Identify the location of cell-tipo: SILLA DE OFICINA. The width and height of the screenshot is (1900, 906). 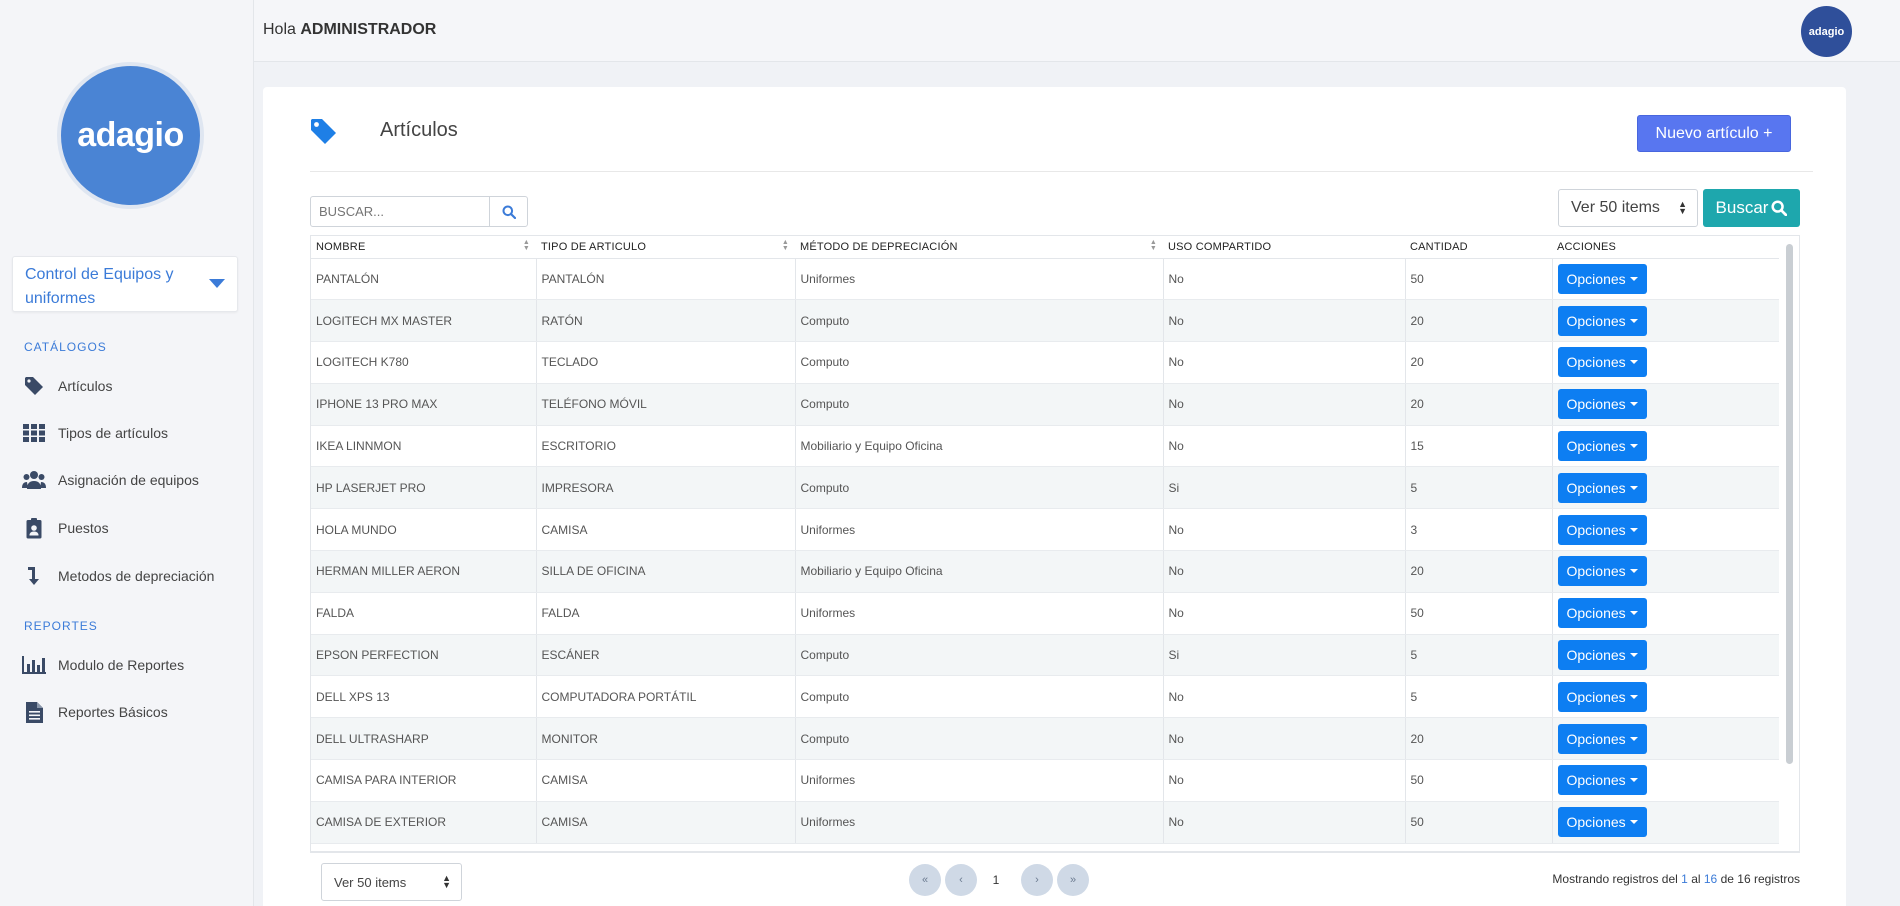
(666, 571).